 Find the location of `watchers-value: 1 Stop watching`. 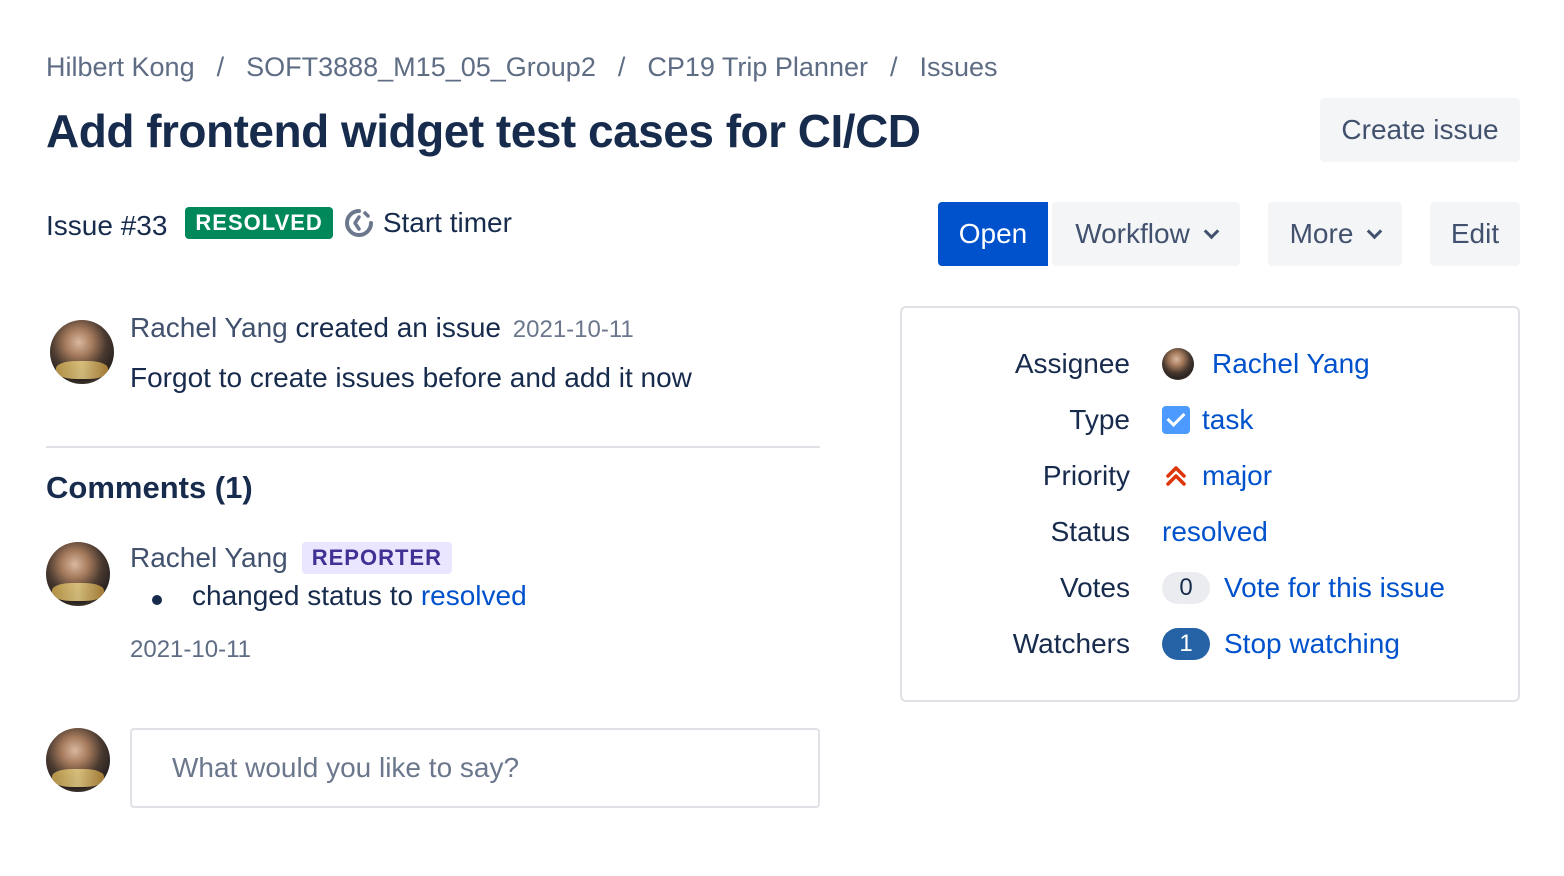

watchers-value: 1 Stop watching is located at coordinates (1281, 644).